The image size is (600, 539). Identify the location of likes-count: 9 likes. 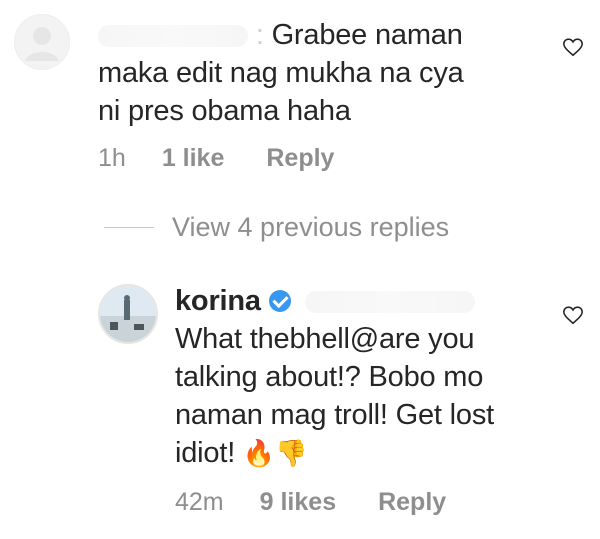
(298, 502).